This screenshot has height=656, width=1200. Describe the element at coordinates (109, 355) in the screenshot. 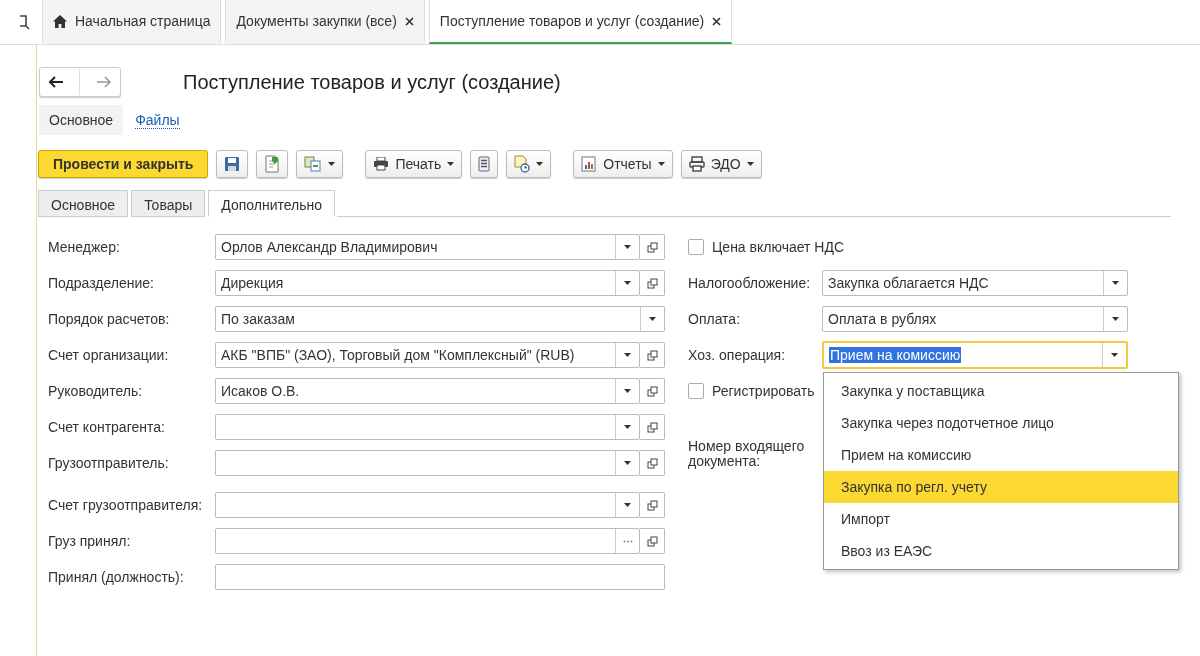

I see `field-label: Счет организации:` at that location.